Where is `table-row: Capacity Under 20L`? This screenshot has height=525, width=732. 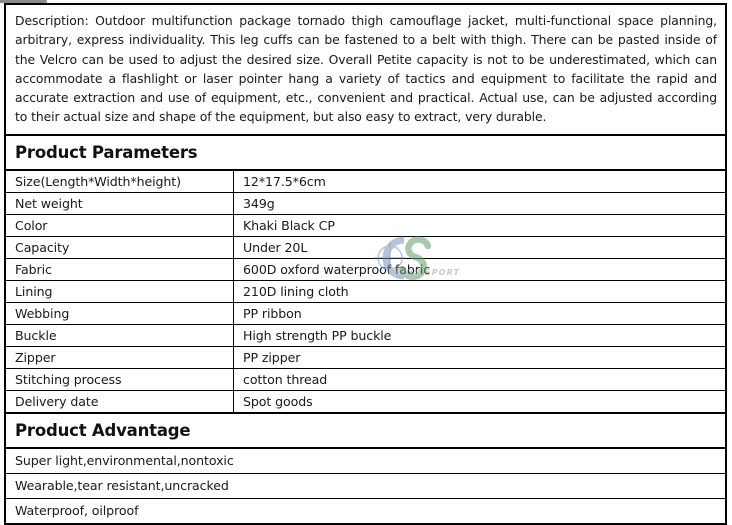
table-row: Capacity Under 20L is located at coordinates (365, 247).